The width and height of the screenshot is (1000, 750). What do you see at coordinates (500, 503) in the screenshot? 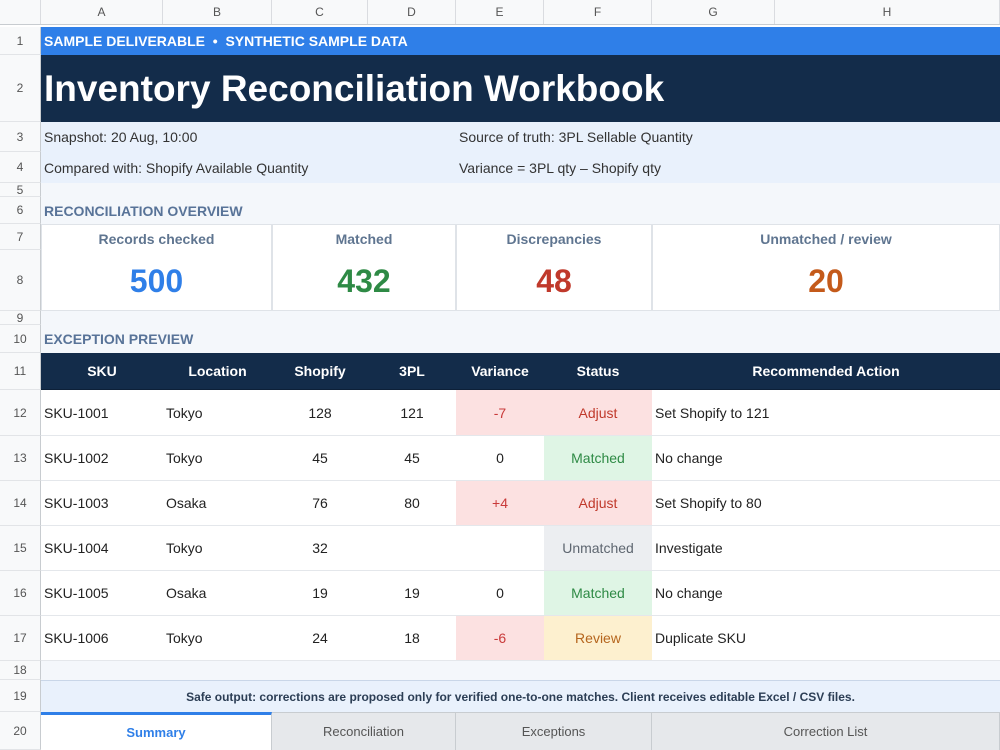
I see `variance-cell: +4` at bounding box center [500, 503].